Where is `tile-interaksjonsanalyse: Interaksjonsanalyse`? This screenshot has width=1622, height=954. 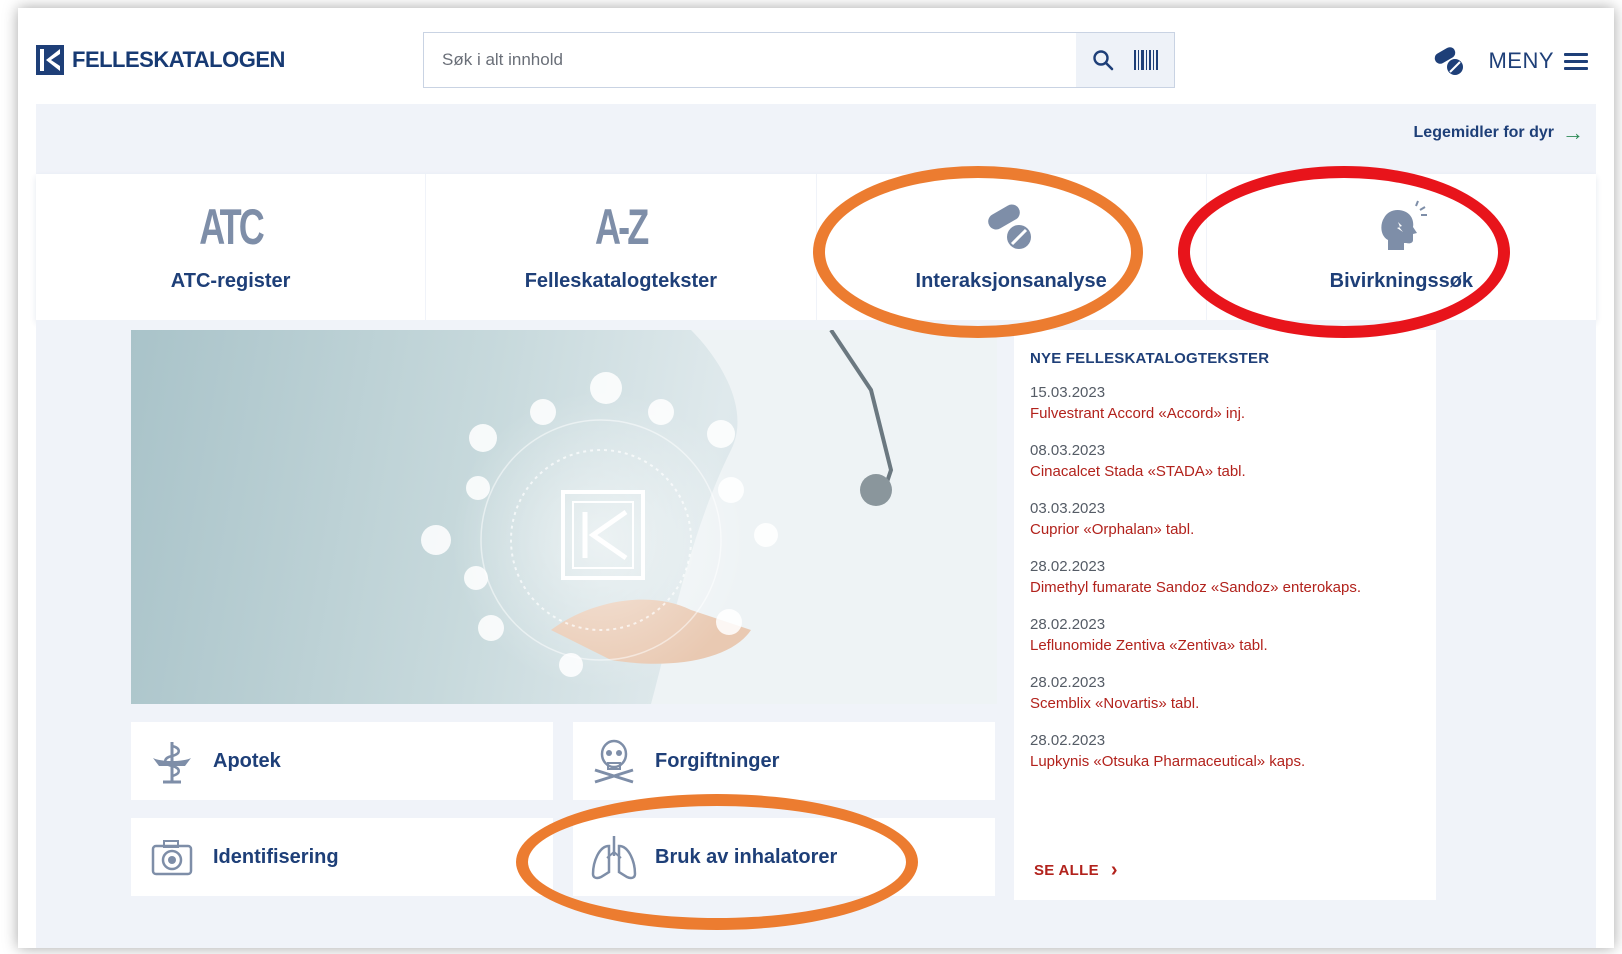
tile-interaksjonsanalyse: Interaksjonsanalyse is located at coordinates (1012, 247).